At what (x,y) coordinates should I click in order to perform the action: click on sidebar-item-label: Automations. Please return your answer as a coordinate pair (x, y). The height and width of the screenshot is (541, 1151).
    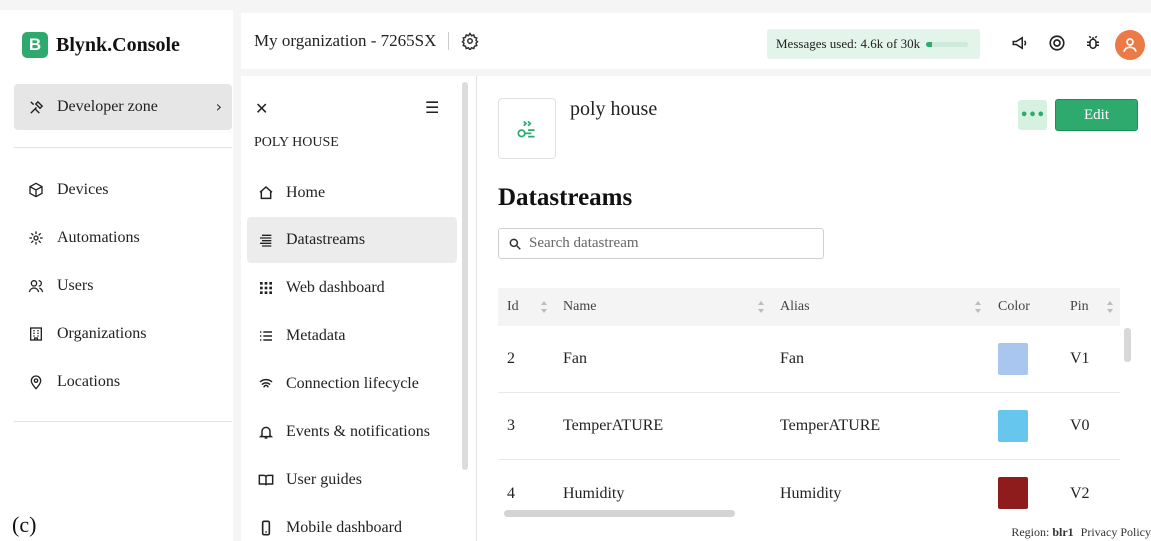
    Looking at the image, I should click on (98, 237).